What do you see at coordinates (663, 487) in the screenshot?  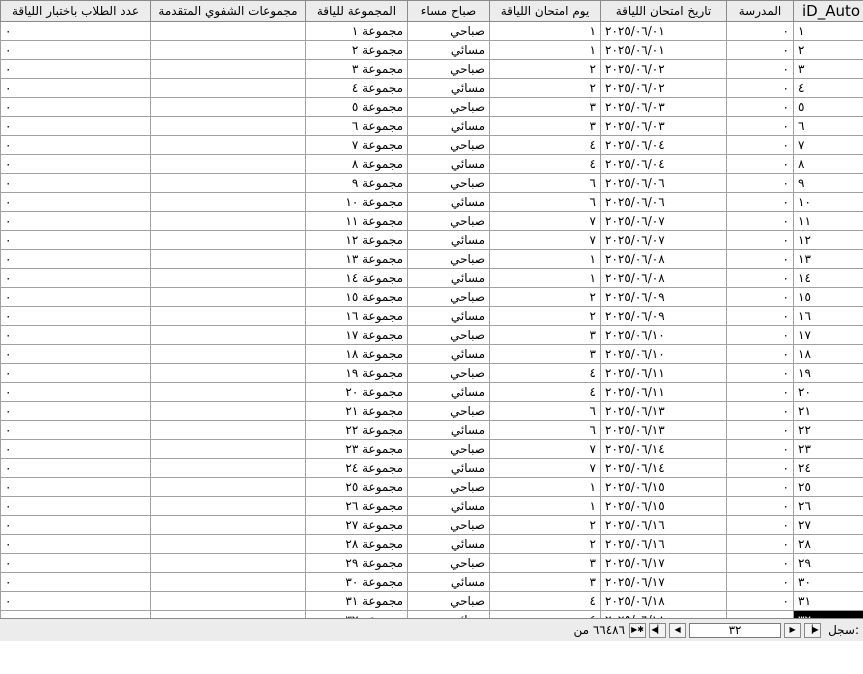 I see `cell-exam-date: ٢٠٢٥/٠٦/١٥` at bounding box center [663, 487].